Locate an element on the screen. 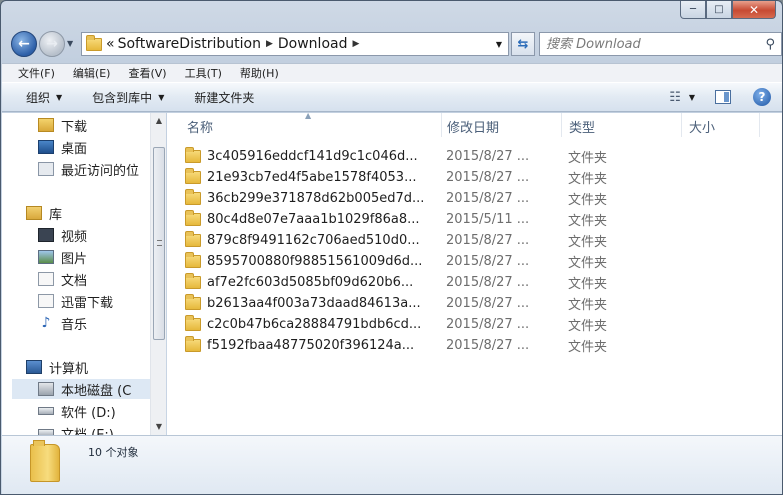 The image size is (783, 495). view-dropdown-icon: ▼ is located at coordinates (692, 97).